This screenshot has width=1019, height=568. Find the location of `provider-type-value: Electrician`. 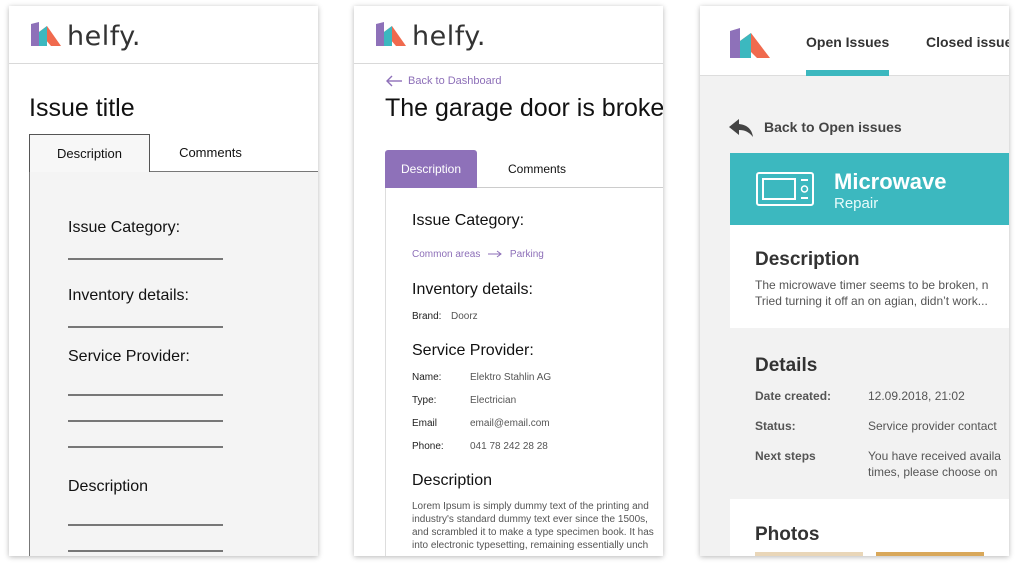

provider-type-value: Electrician is located at coordinates (493, 400).